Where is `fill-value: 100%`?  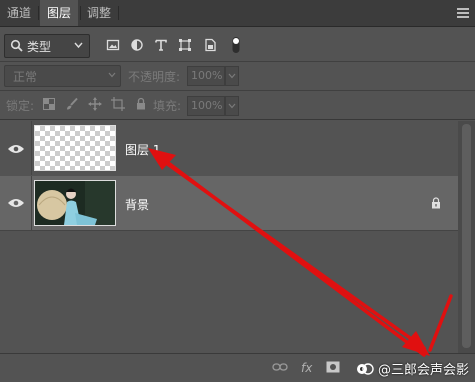
fill-value: 100% is located at coordinates (207, 105).